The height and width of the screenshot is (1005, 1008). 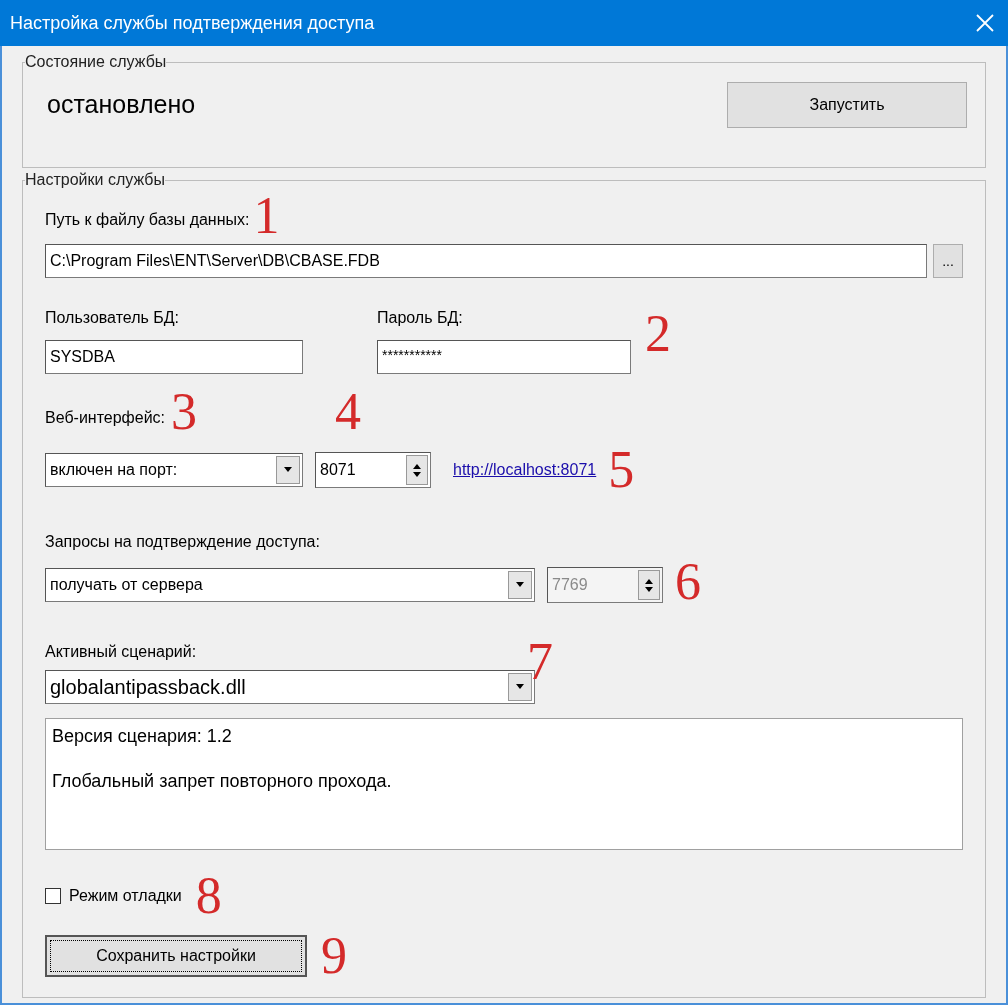 What do you see at coordinates (125, 896) in the screenshot?
I see `checkbox-label: Режим отладки` at bounding box center [125, 896].